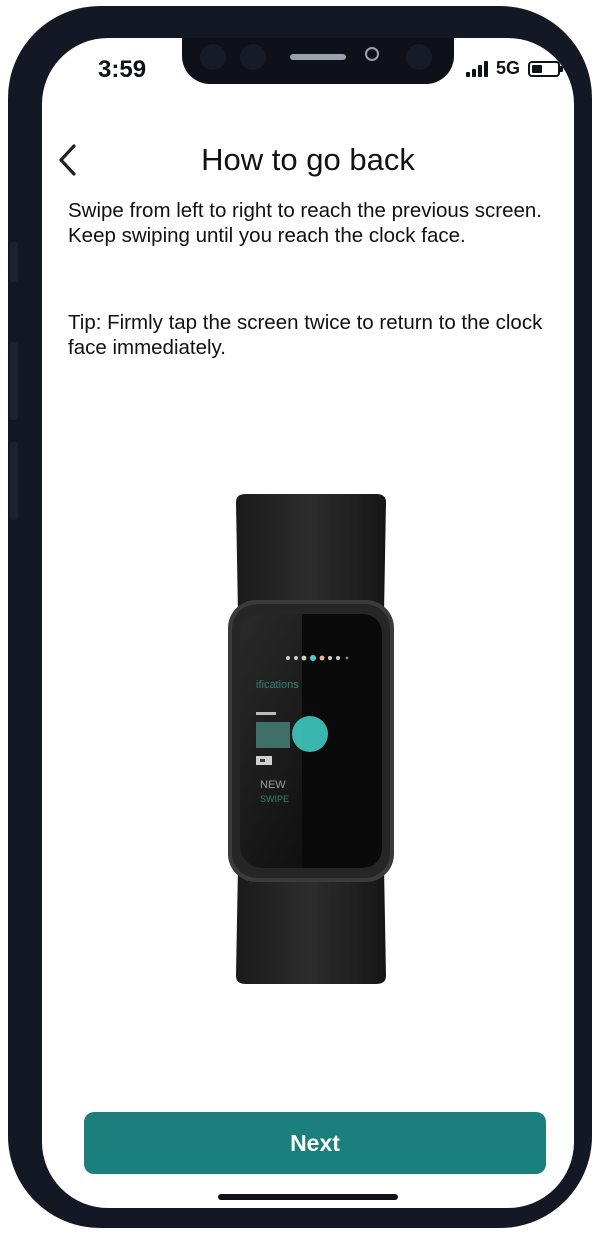  Describe the element at coordinates (476, 68) in the screenshot. I see `signal-icon` at that location.